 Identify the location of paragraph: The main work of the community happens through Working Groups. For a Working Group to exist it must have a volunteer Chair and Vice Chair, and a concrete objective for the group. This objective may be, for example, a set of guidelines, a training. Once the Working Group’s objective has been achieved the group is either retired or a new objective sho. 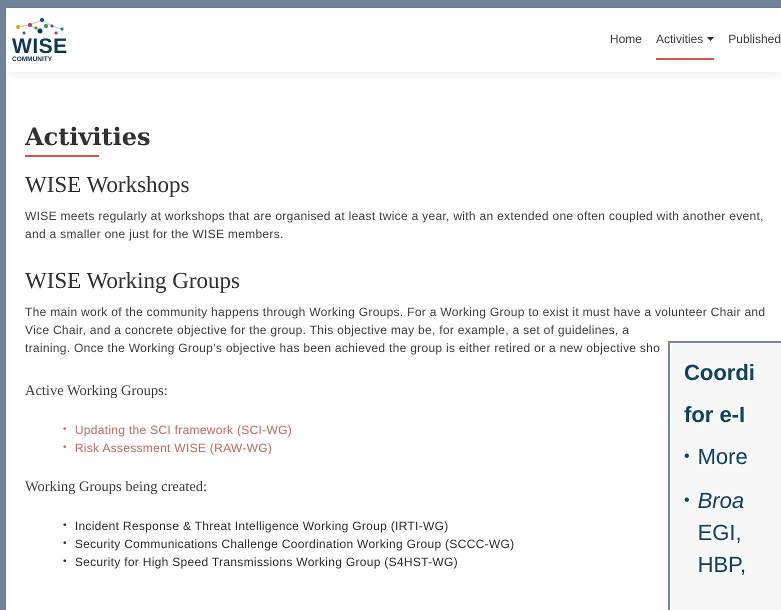
(395, 330).